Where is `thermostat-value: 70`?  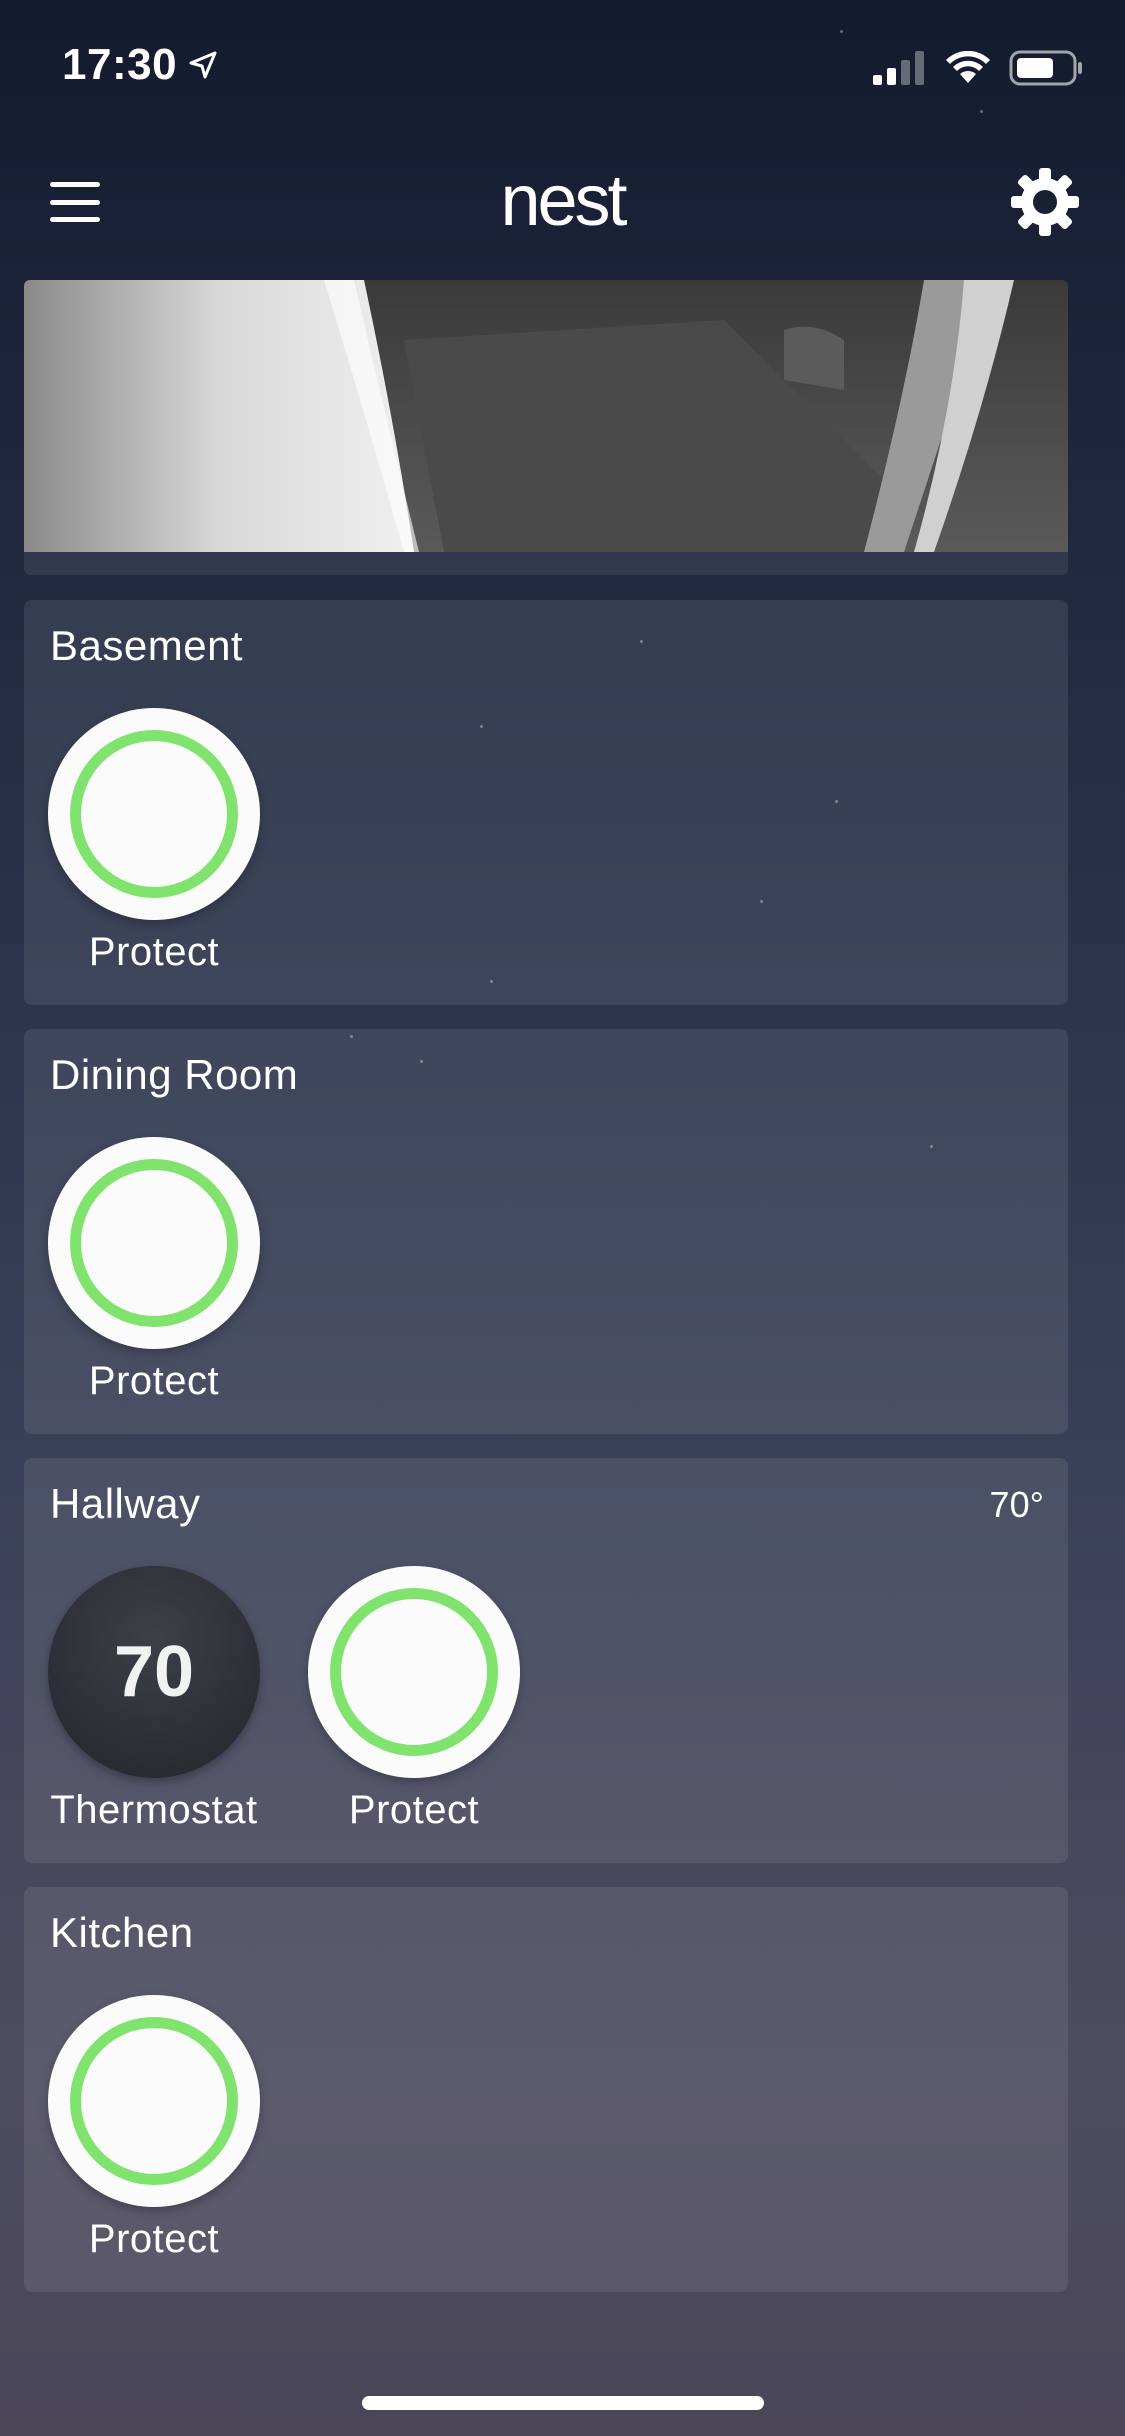 thermostat-value: 70 is located at coordinates (154, 1672).